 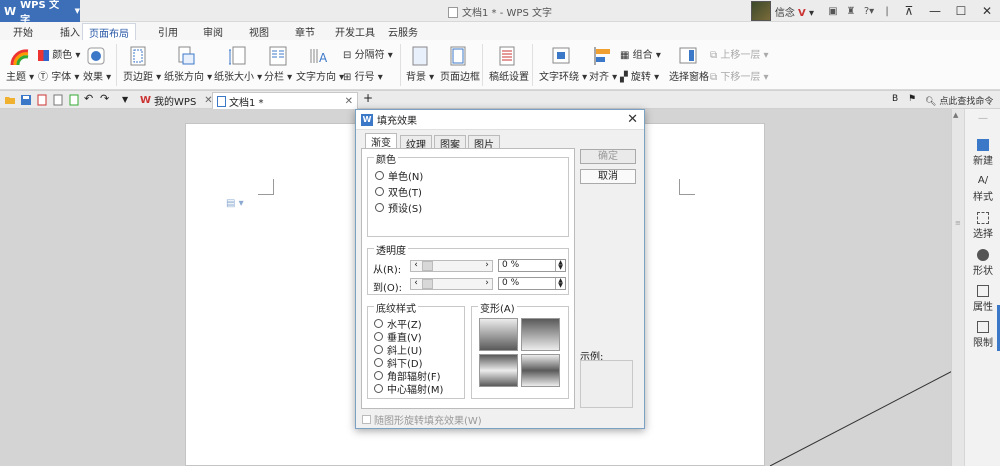 I want to click on format-painter-icon: ⚑, so click(x=914, y=100).